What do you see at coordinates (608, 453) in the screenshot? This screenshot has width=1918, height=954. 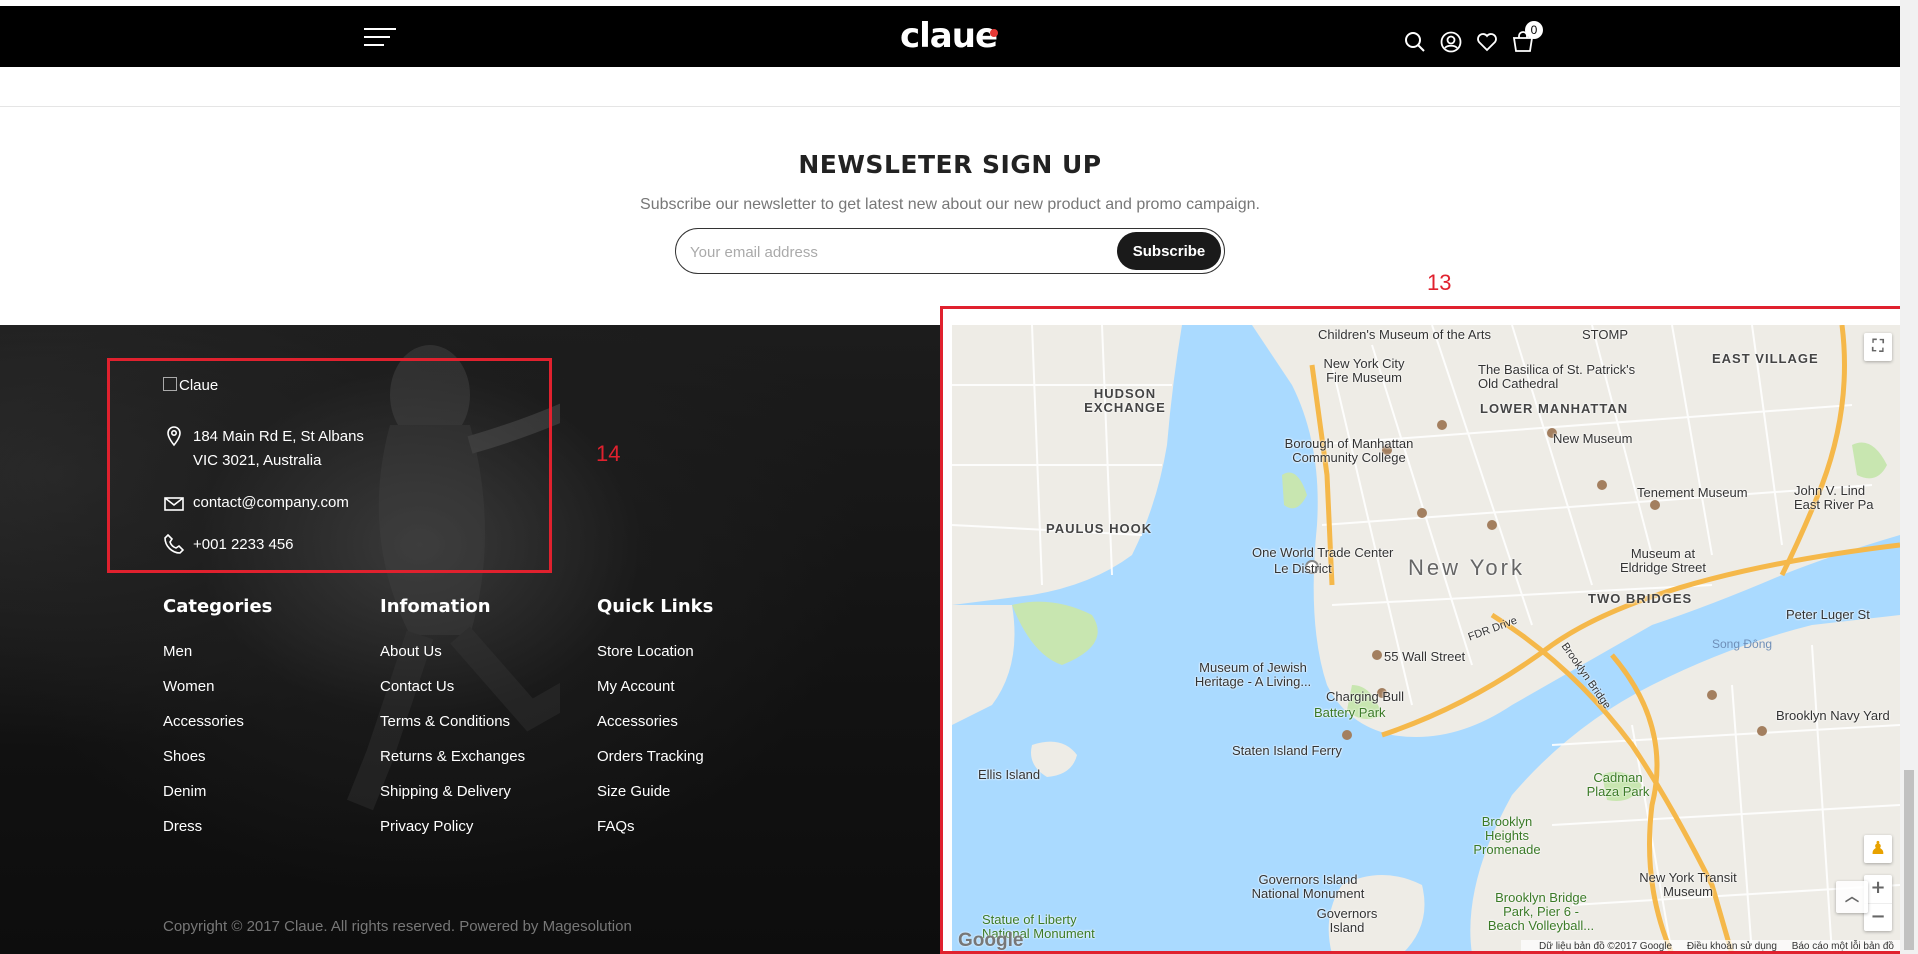 I see `annotation-label-14: 14` at bounding box center [608, 453].